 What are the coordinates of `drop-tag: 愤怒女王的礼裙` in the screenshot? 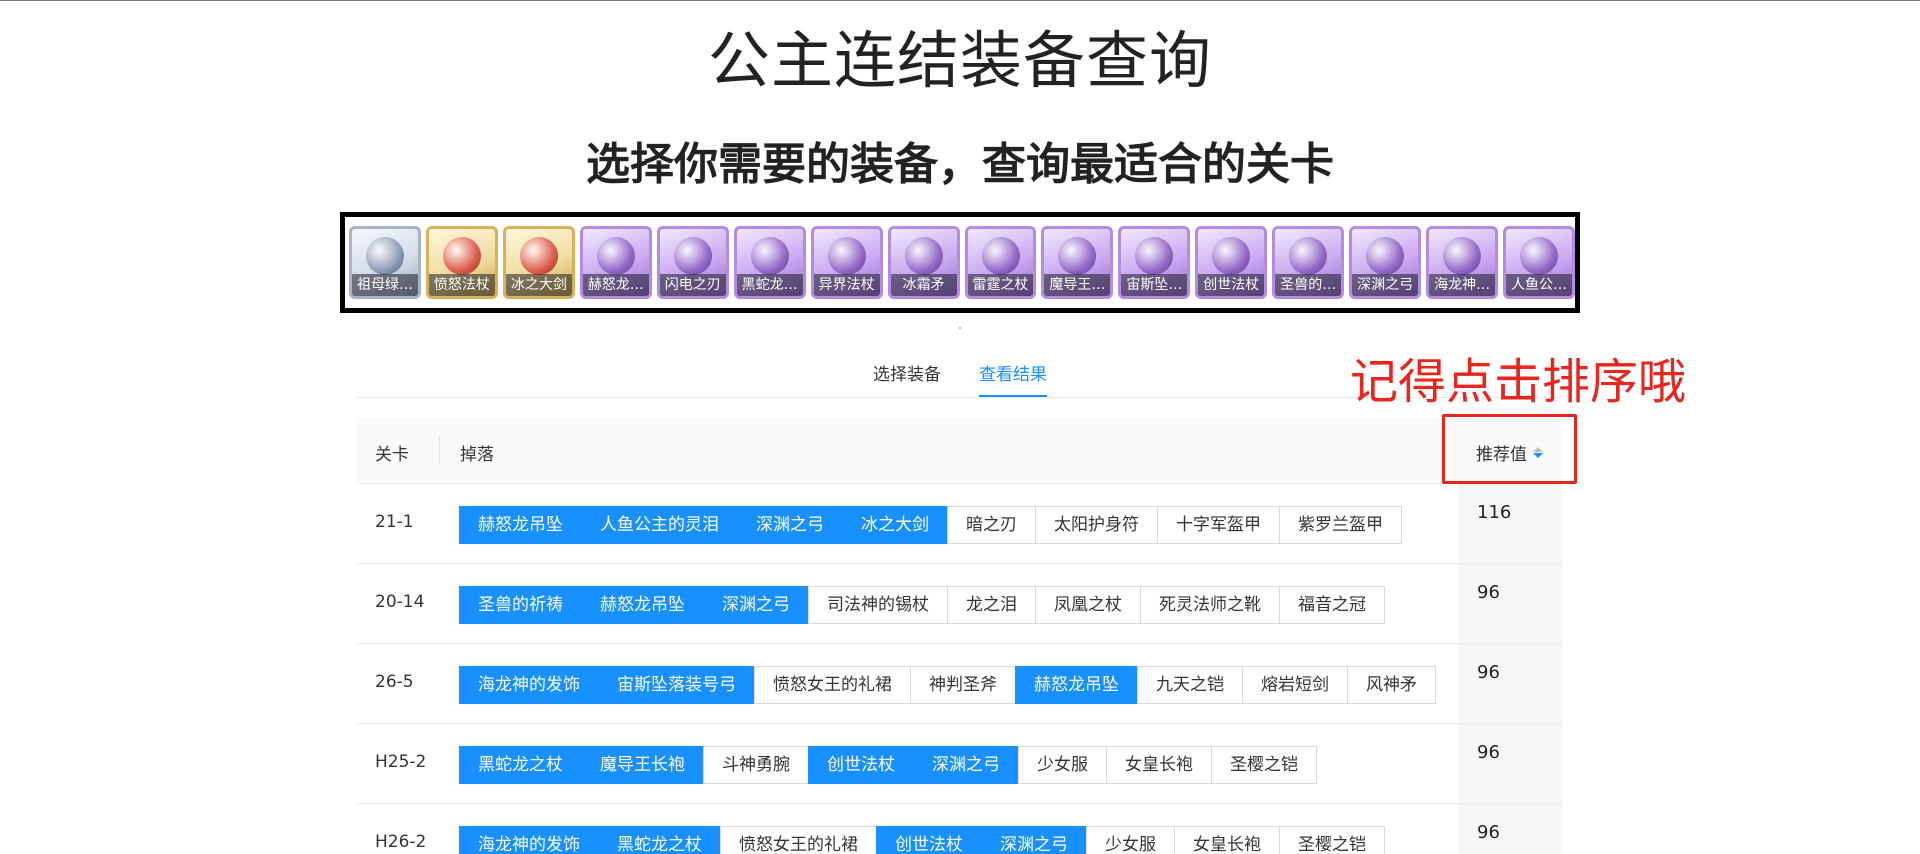 It's located at (832, 685).